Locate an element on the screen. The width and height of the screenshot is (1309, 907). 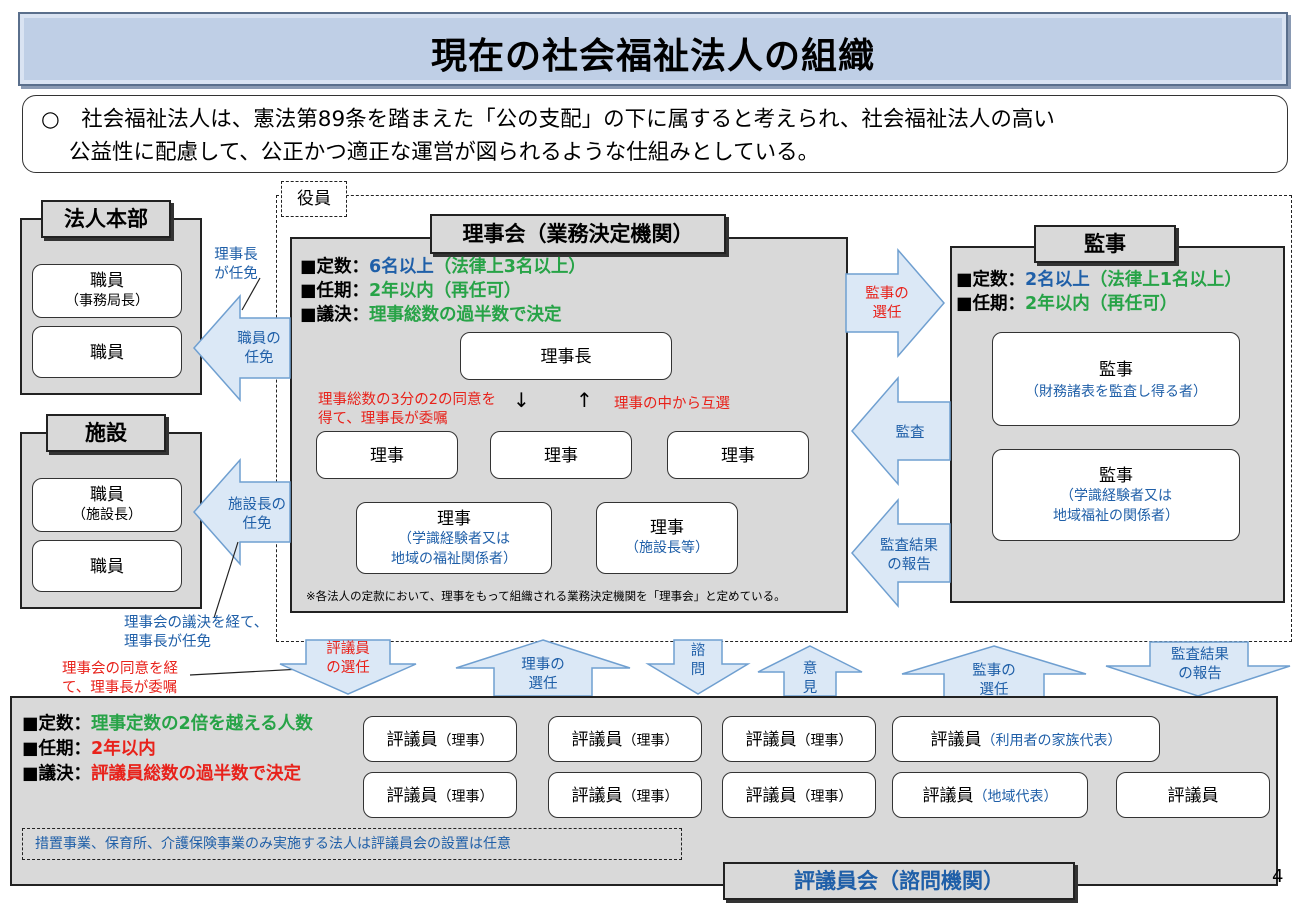
auditor-select2-label: 監事の 選任 is located at coordinates (994, 681).